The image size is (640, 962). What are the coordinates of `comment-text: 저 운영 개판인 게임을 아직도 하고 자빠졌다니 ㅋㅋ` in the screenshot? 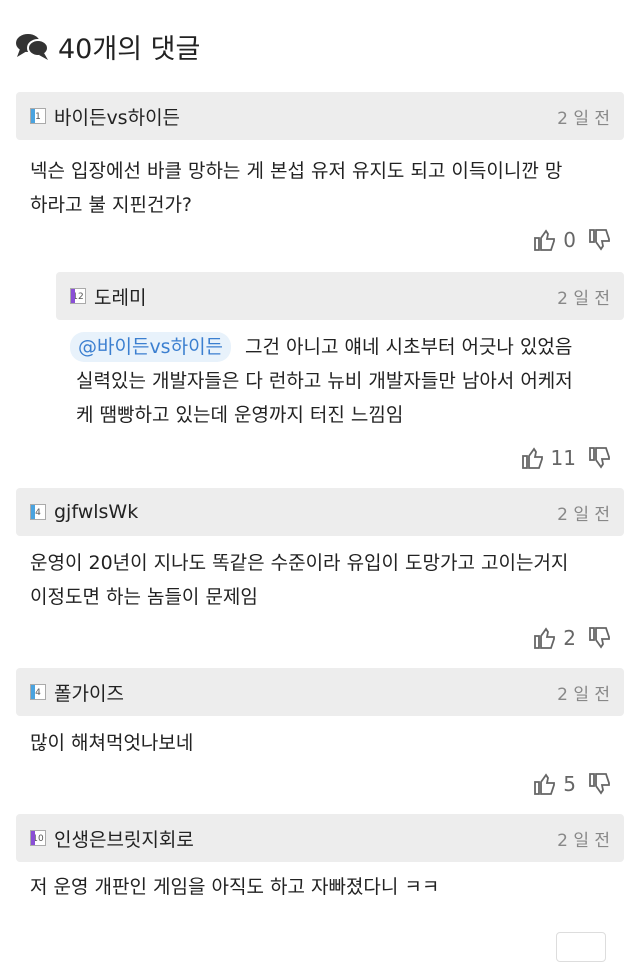 It's located at (235, 887).